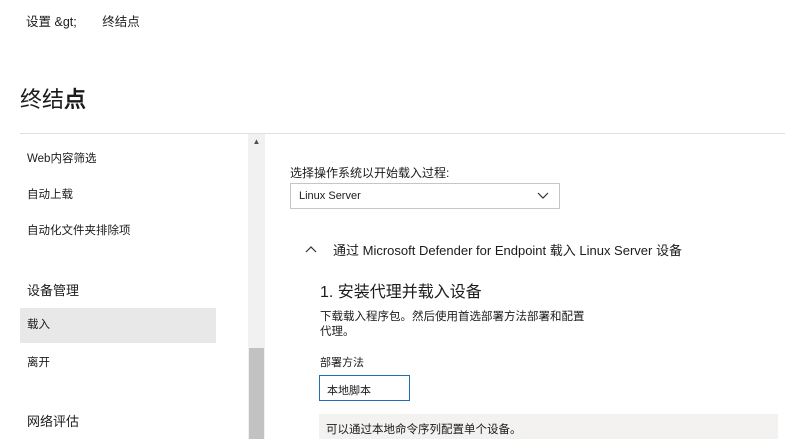 Image resolution: width=785 pixels, height=439 pixels. I want to click on chevron-up-icon, so click(311, 249).